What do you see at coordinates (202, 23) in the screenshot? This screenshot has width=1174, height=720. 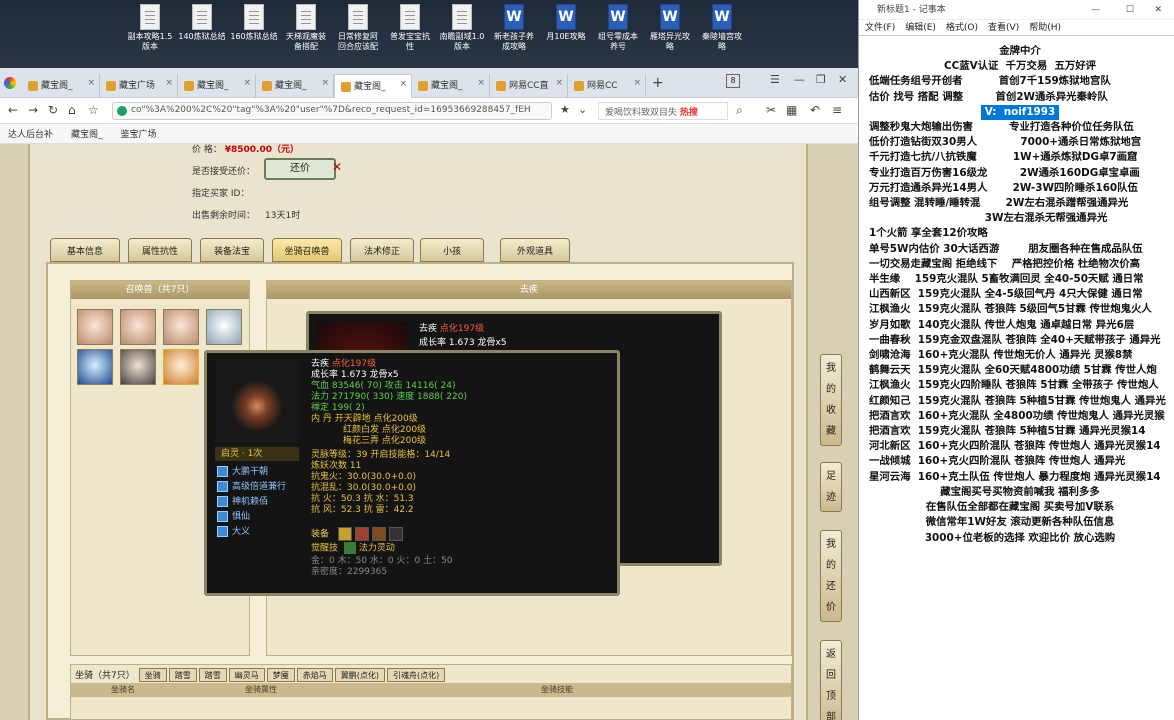 I see `desktop-icon: 140炼狱总结` at bounding box center [202, 23].